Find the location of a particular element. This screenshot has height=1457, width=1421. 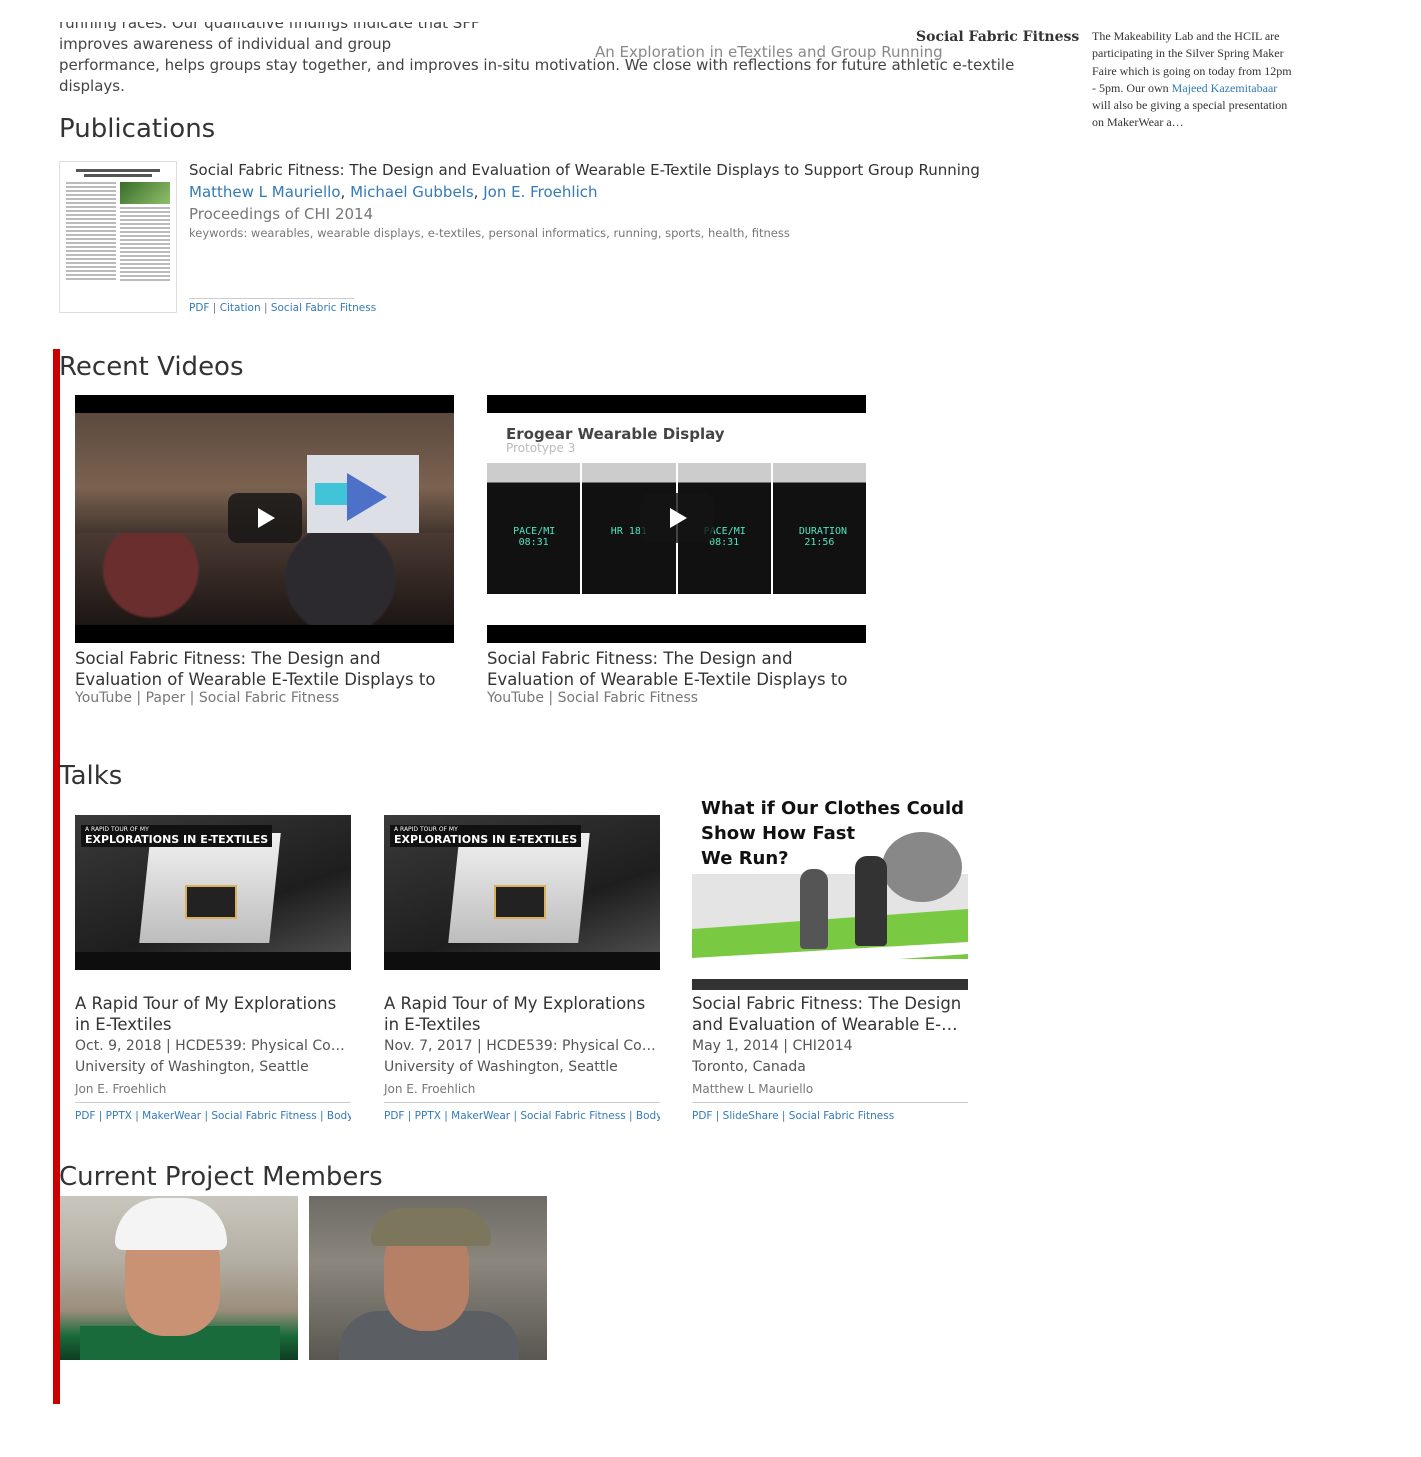

project-members-heading: Current Project Members is located at coordinates (221, 1177).